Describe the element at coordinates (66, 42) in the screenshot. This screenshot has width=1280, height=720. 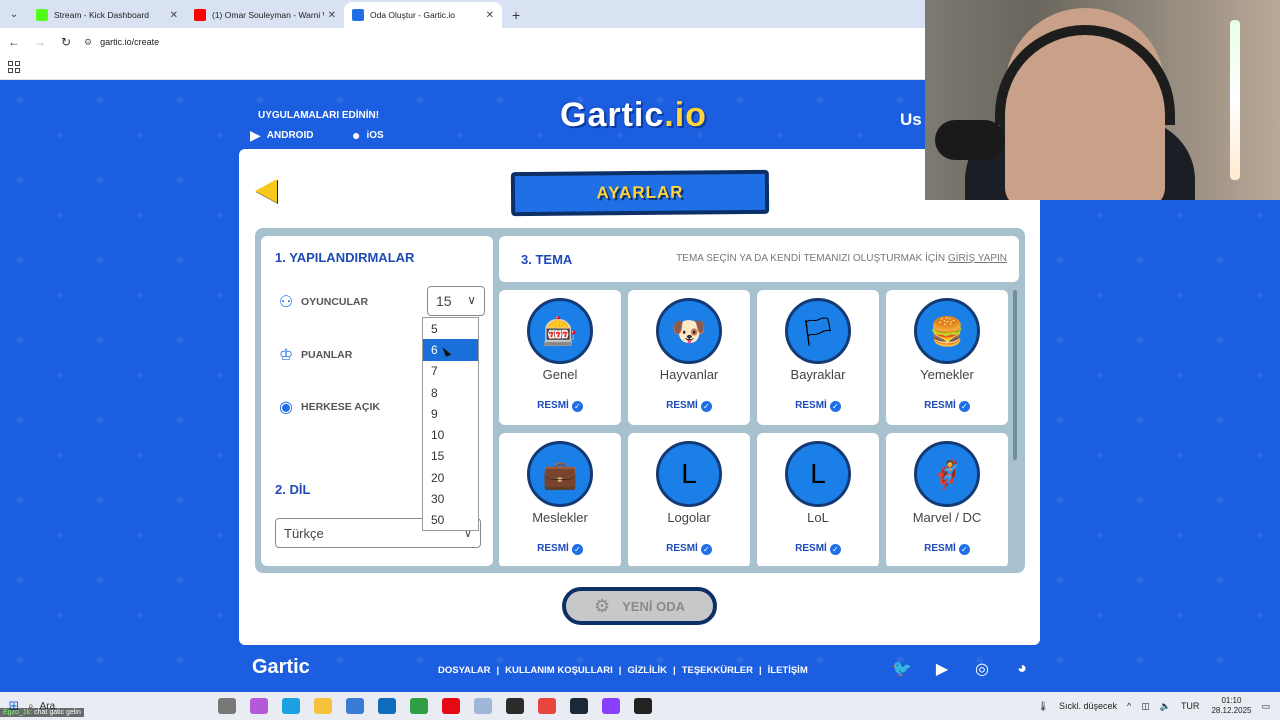
I see `reload-icon: ↻` at that location.